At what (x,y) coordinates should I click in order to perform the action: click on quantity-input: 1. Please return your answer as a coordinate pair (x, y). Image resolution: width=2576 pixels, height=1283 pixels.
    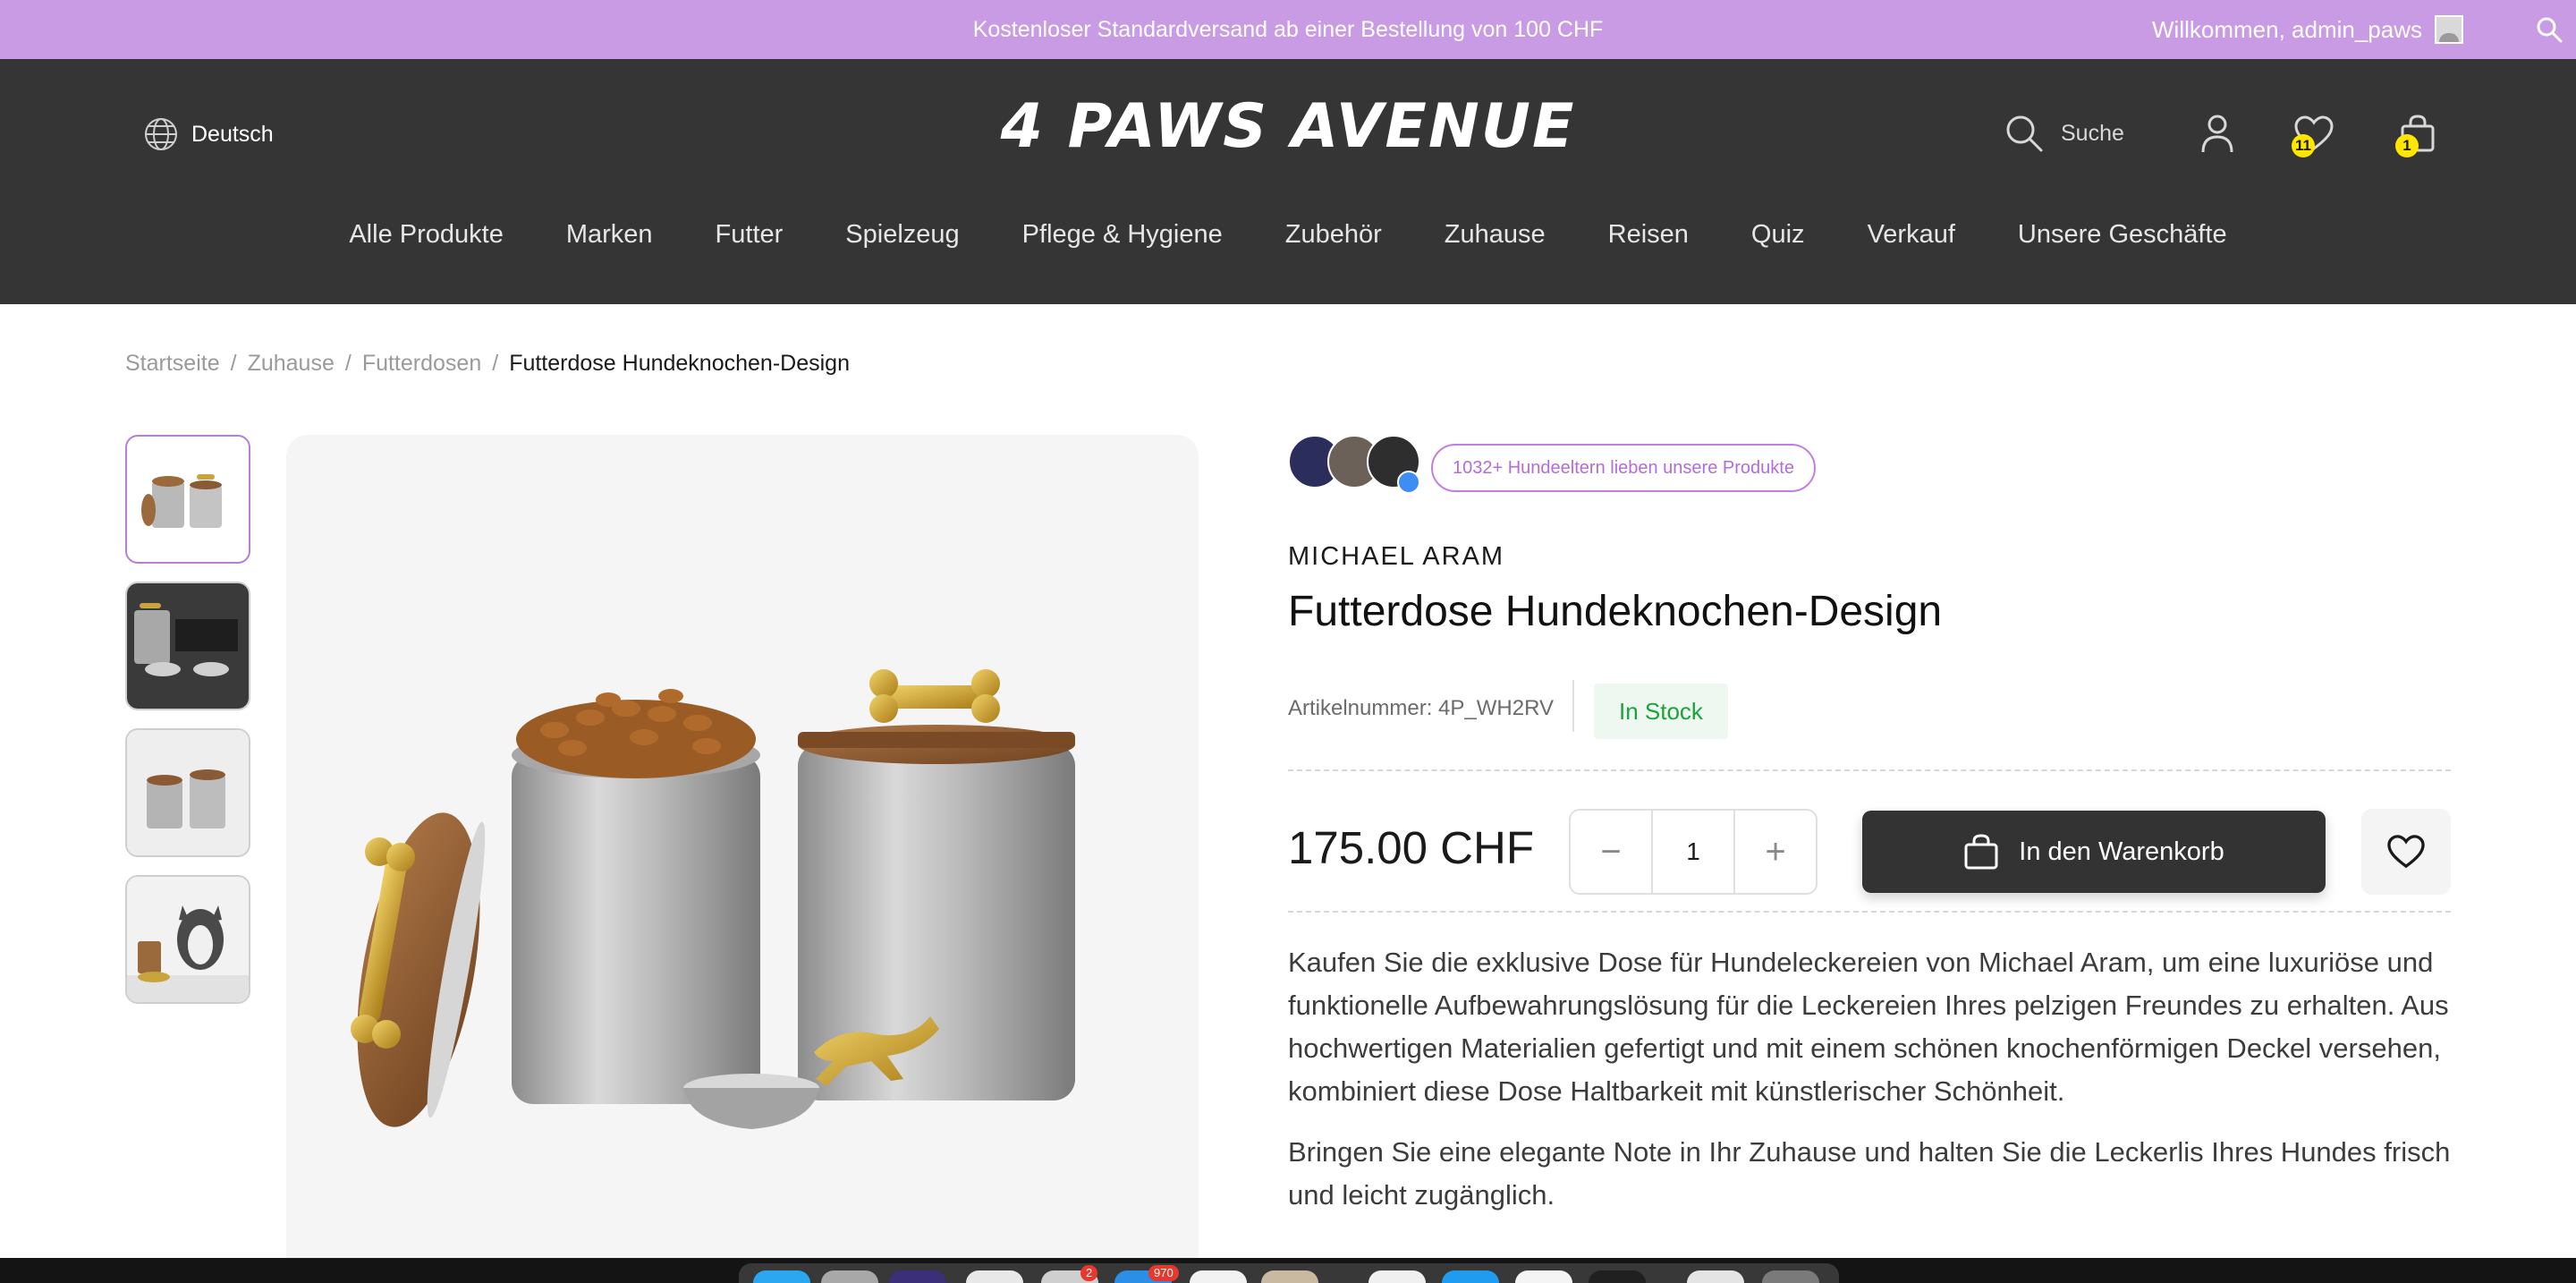
    Looking at the image, I should click on (1693, 852).